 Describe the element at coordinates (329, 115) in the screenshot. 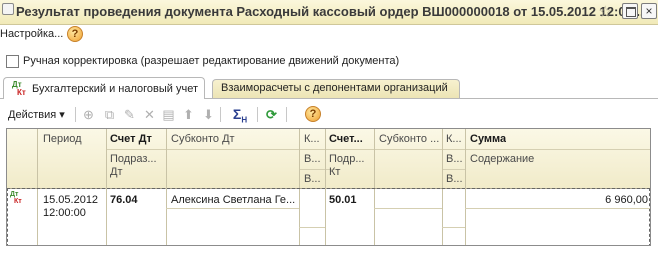

I see `table-toolbar: Действия ▾ ⊕ ⧉ ✎ ✕ ▤ ⬆ ⬇ ΣH ⟳ ?` at that location.